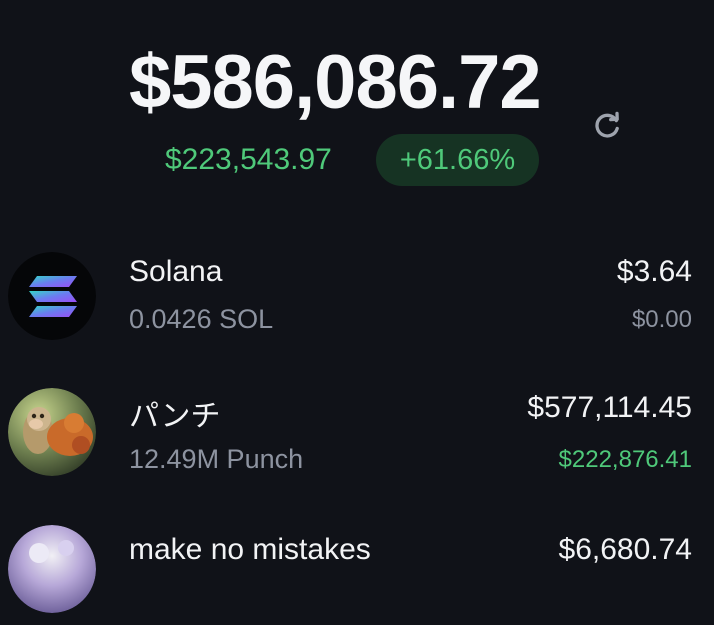 This screenshot has width=714, height=625. What do you see at coordinates (357, 160) in the screenshot?
I see `portfolio-change-row: $223,543.97 +61.66%` at bounding box center [357, 160].